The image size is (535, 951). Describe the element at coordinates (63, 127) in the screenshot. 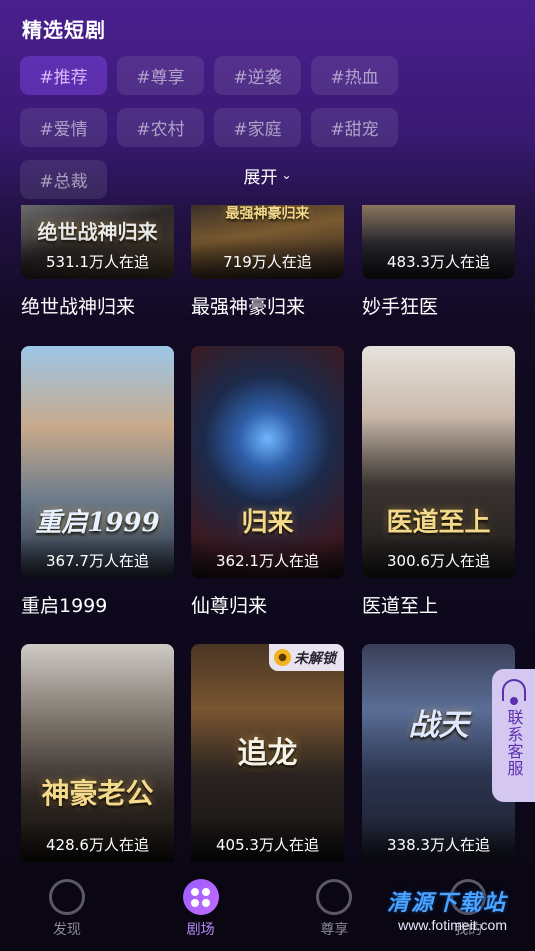

I see `tag-romance: #爱情` at that location.